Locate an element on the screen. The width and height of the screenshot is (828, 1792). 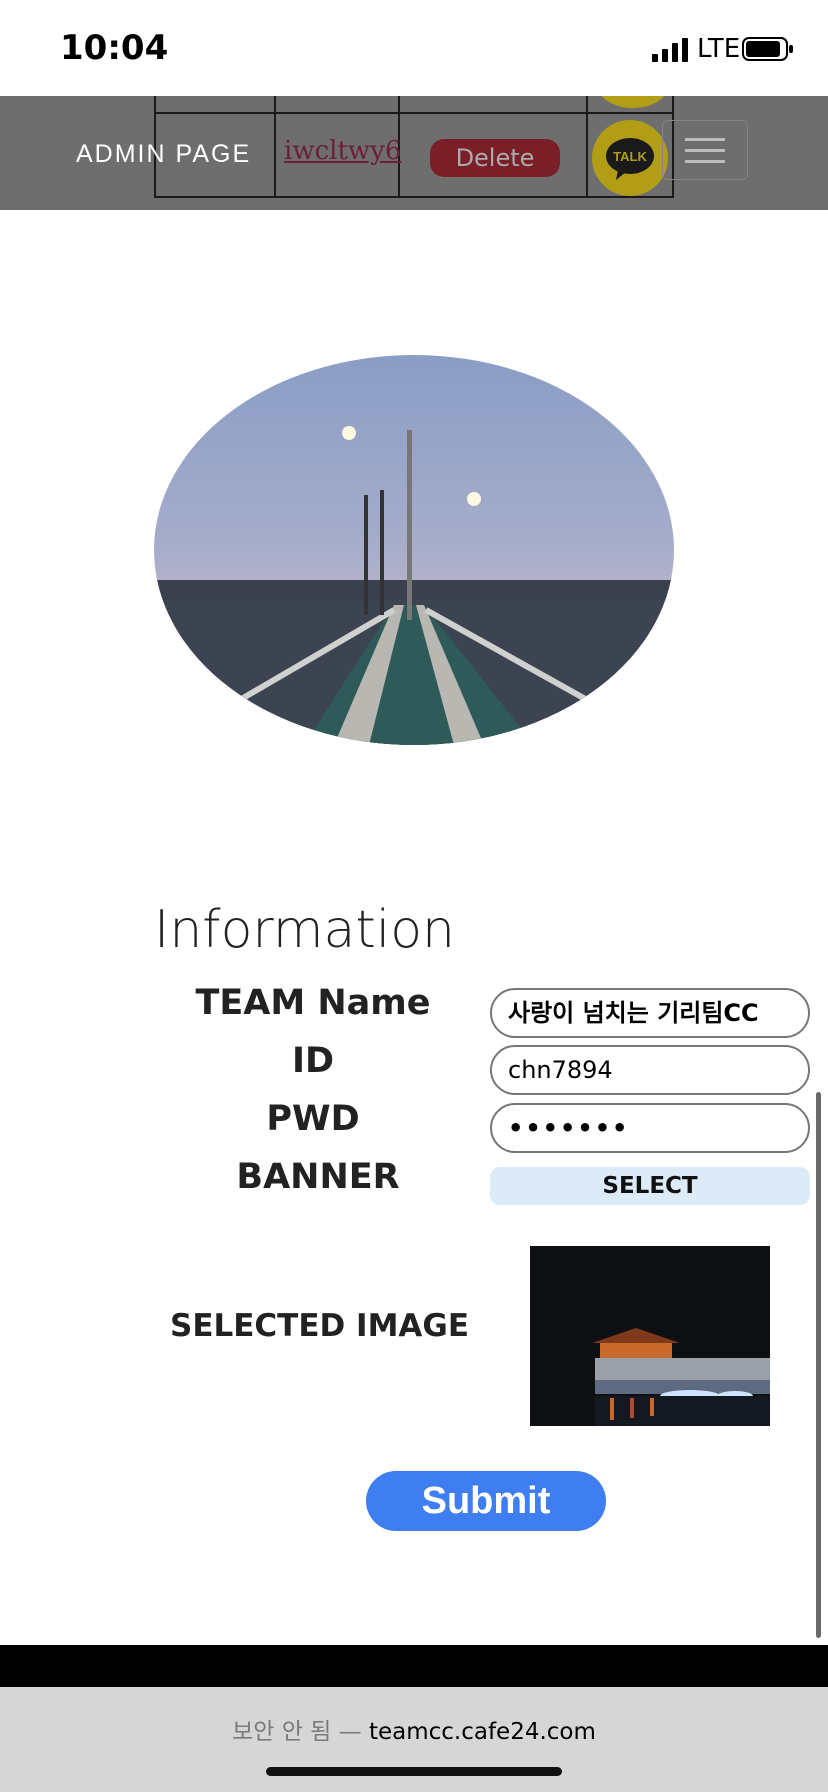
password-input: ••••••• is located at coordinates (650, 1128).